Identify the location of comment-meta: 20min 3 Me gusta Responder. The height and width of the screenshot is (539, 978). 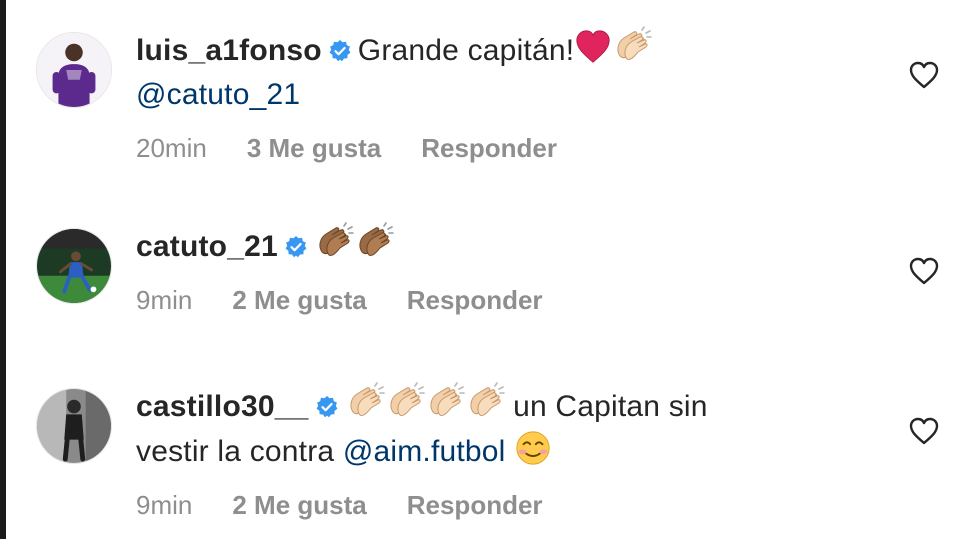
(476, 148).